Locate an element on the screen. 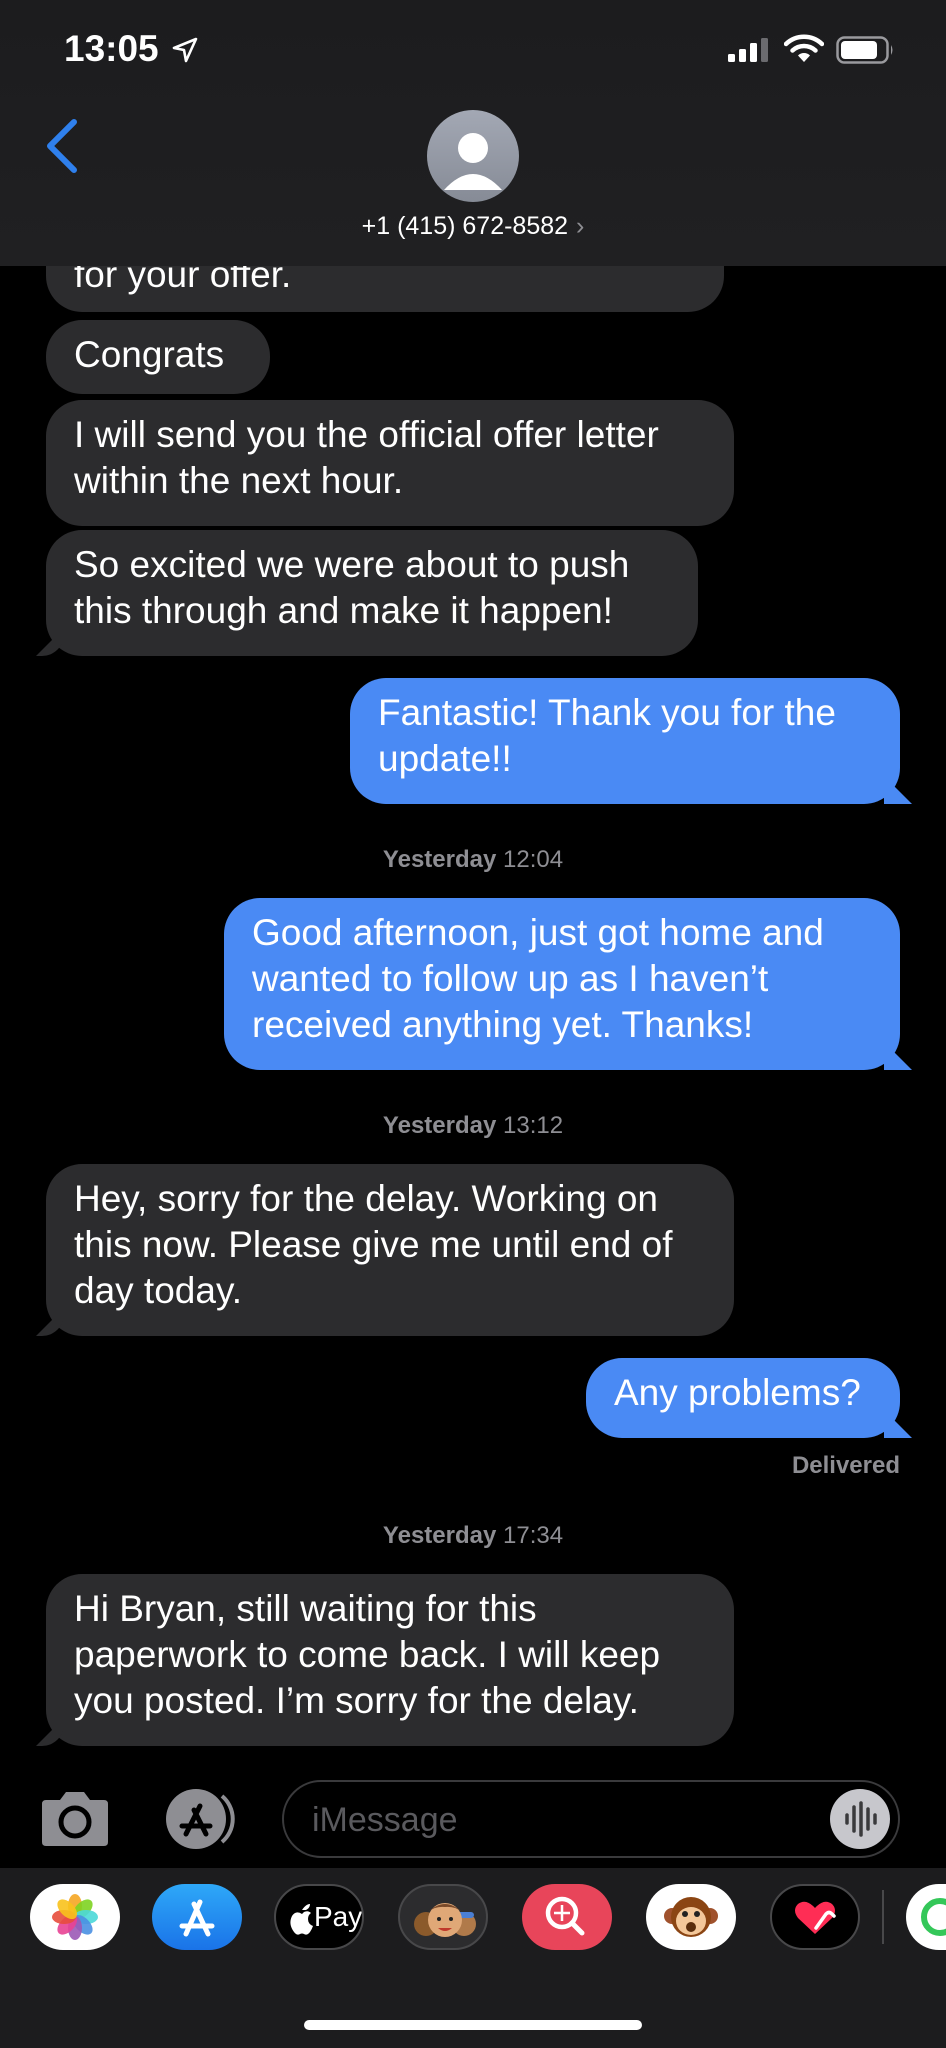 This screenshot has height=2048, width=946. memoji-icon is located at coordinates (445, 1920).